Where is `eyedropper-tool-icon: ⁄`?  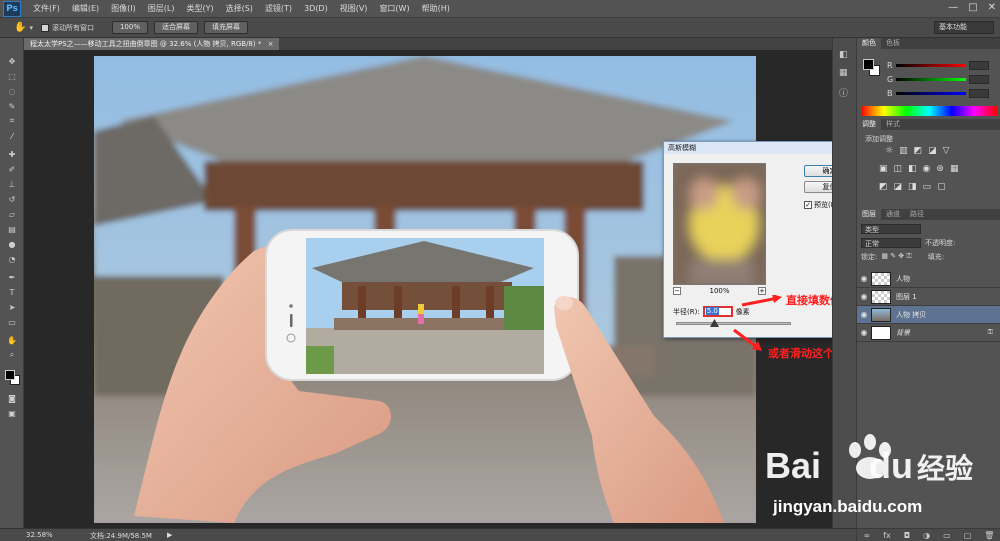
eyedropper-tool-icon: ⁄ is located at coordinates (12, 136).